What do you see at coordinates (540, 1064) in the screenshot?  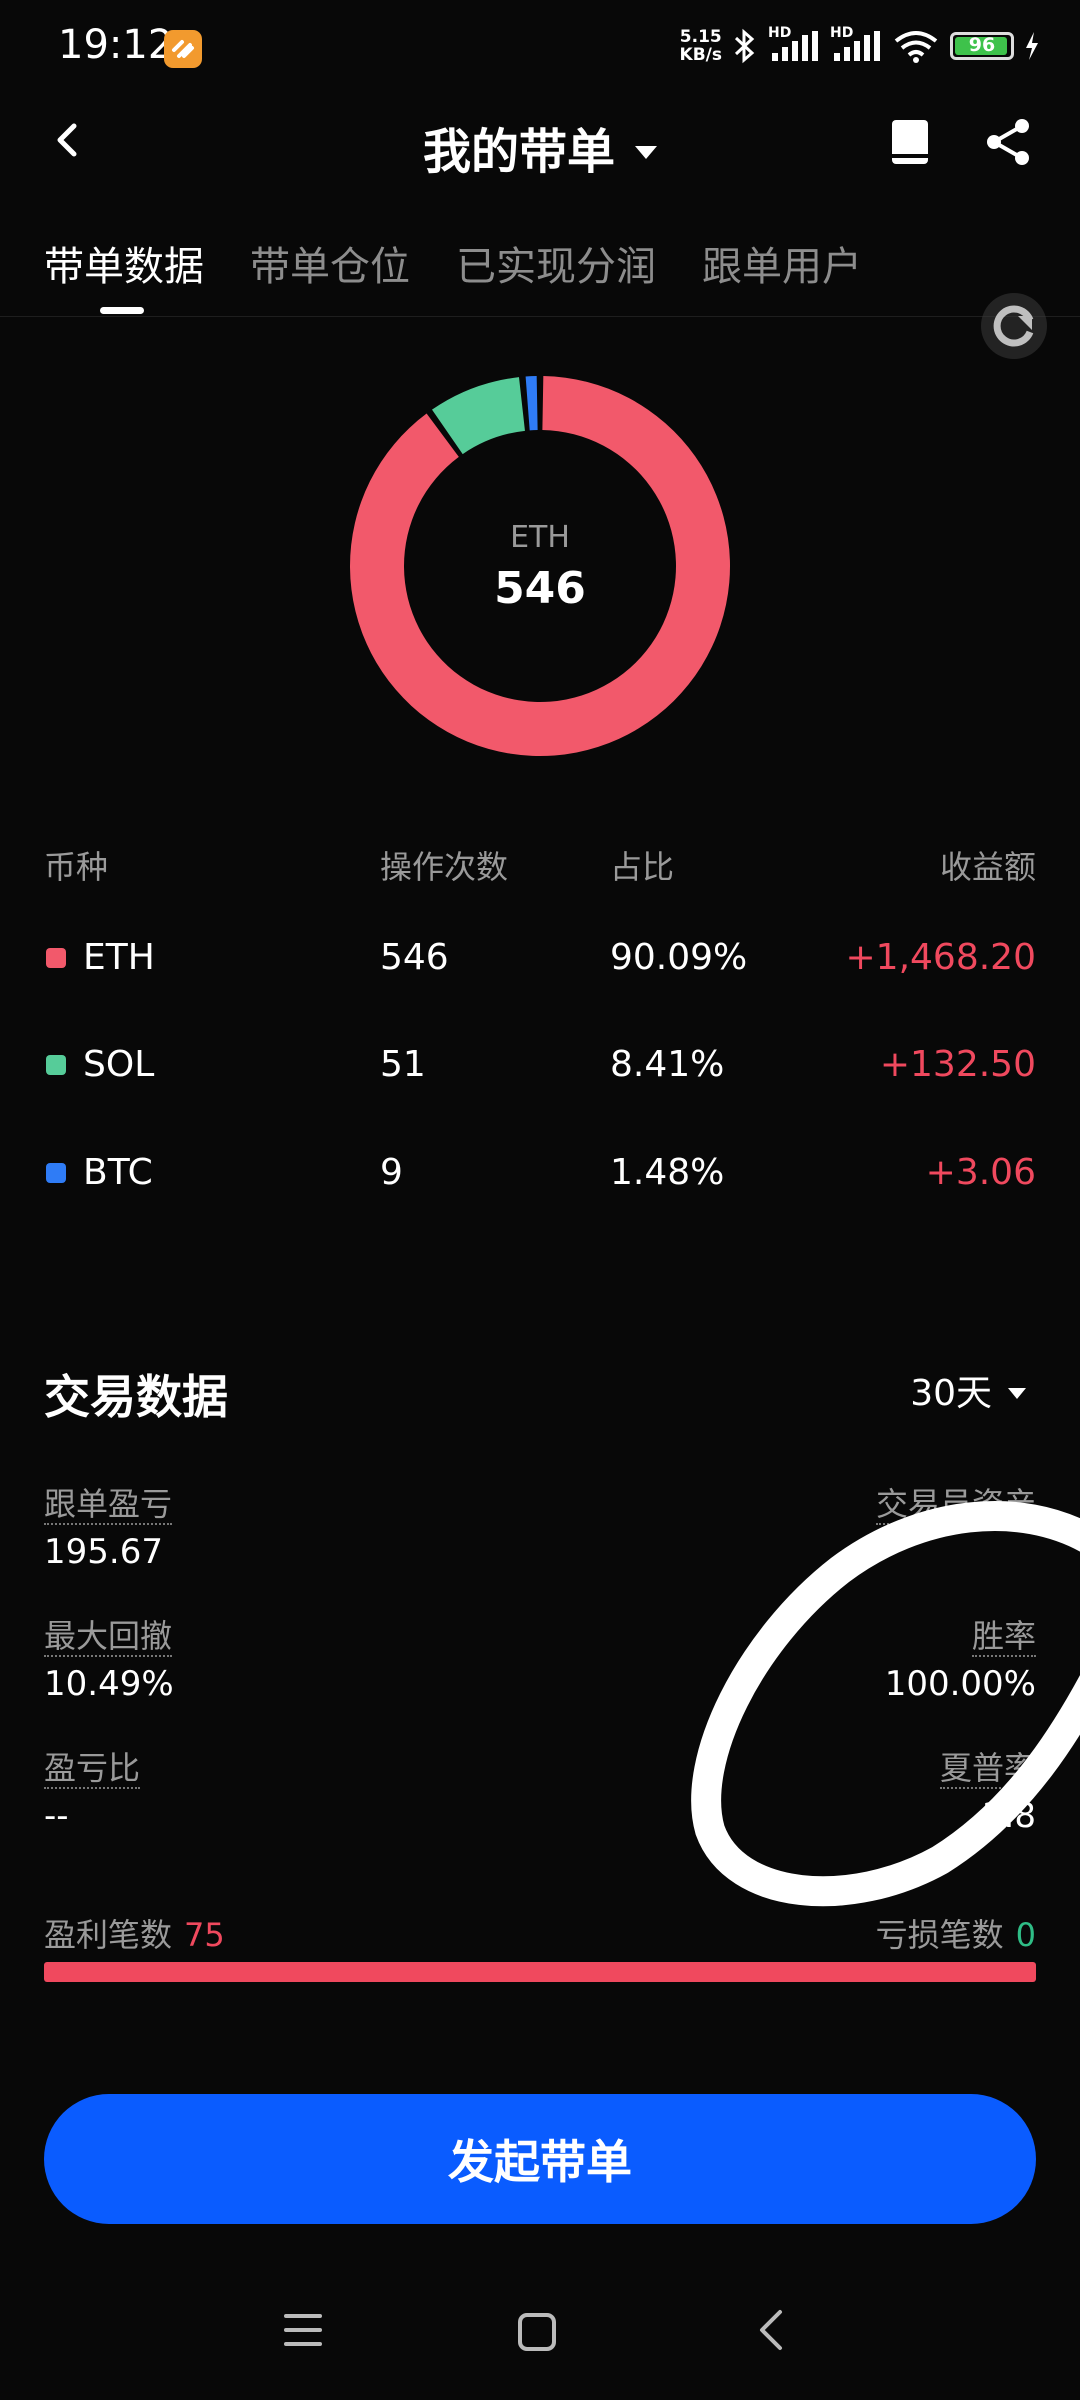 I see `table-row: SOL 51 8.41% +132.50` at bounding box center [540, 1064].